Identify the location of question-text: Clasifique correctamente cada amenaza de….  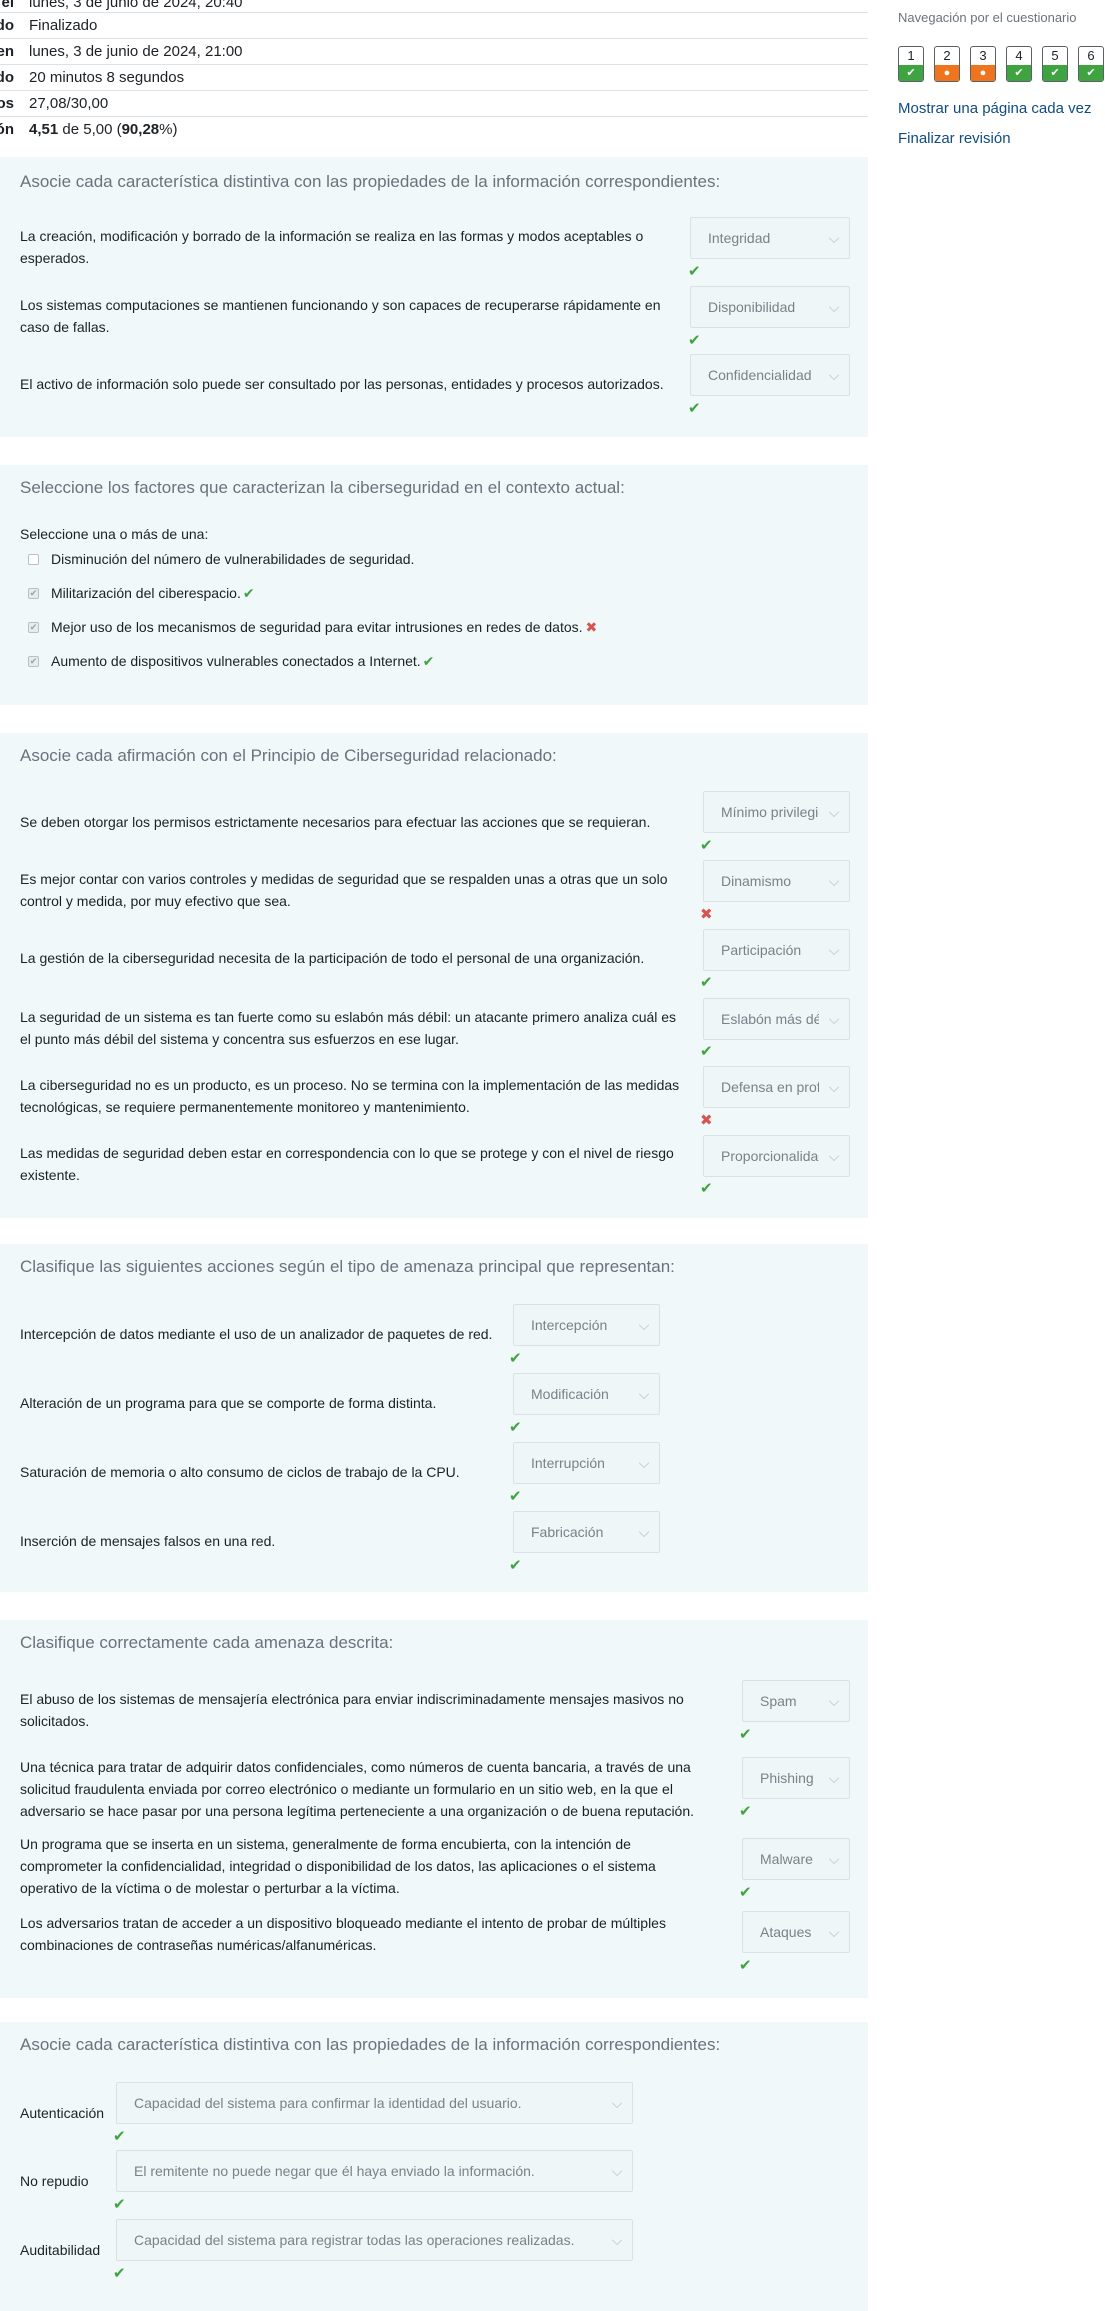
(207, 1642).